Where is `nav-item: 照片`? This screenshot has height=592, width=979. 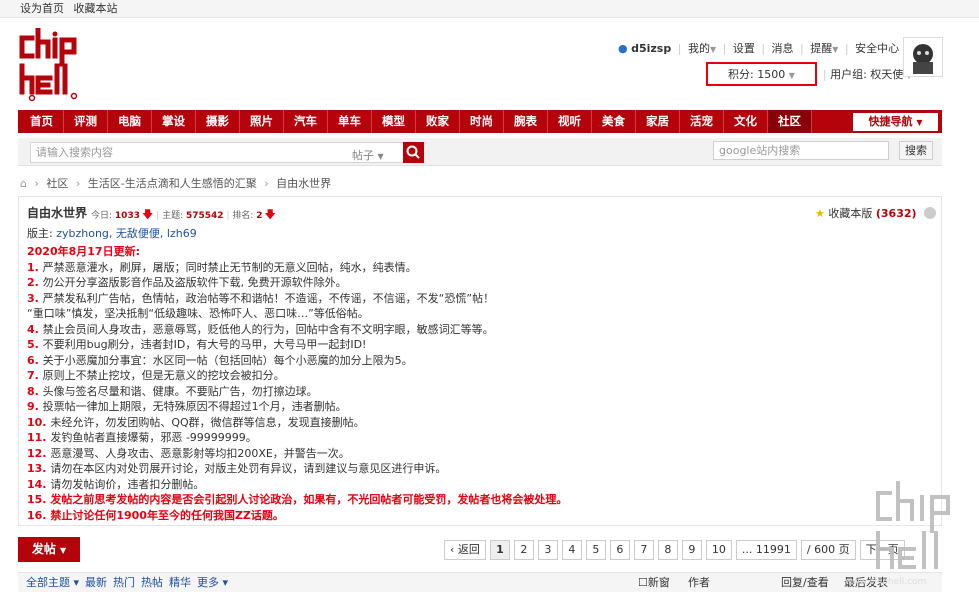
nav-item: 照片 is located at coordinates (262, 121).